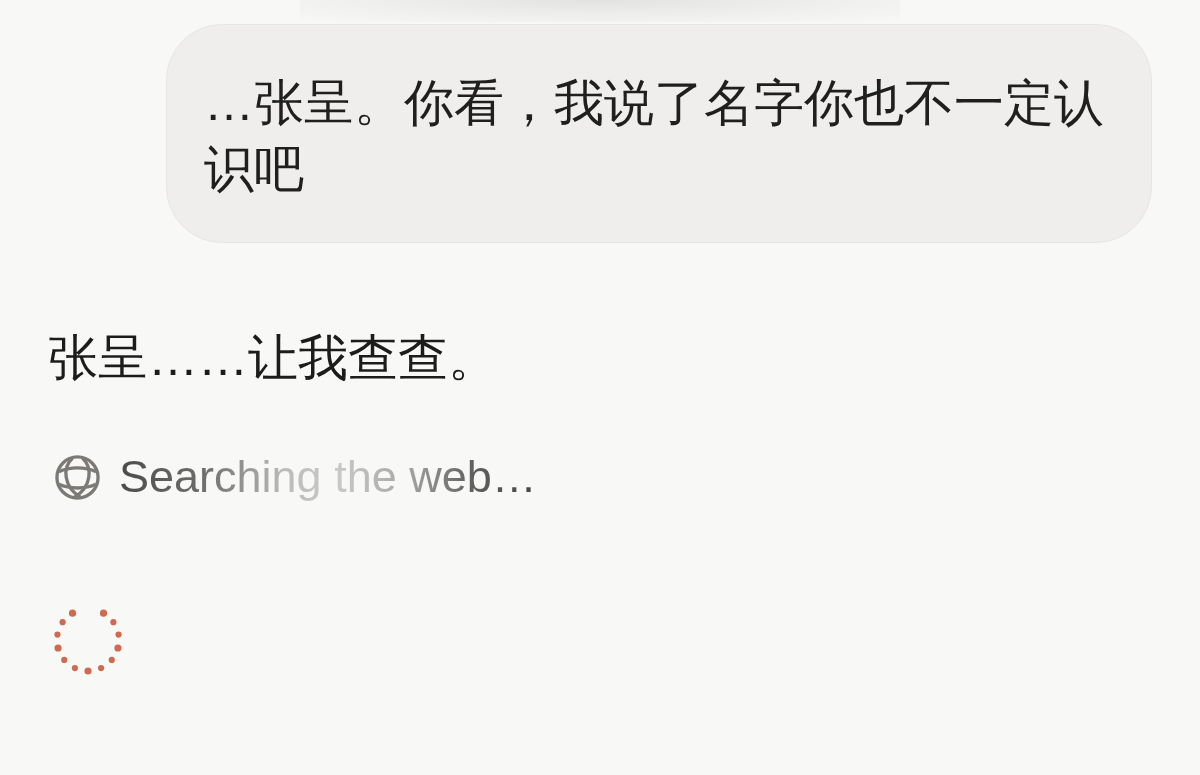 The height and width of the screenshot is (775, 1200). Describe the element at coordinates (273, 358) in the screenshot. I see `assistant-message: 张呈……让我查查。` at that location.